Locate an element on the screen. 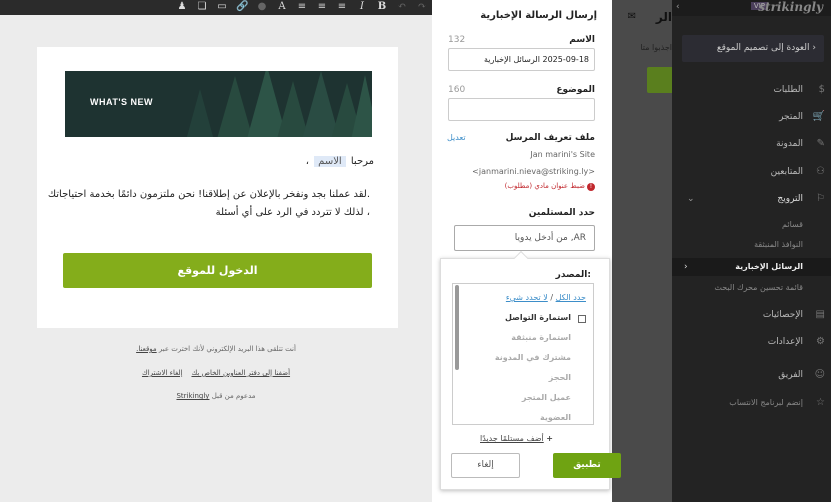 This screenshot has height=502, width=831. sidebar-item-label: الفريق is located at coordinates (790, 375).